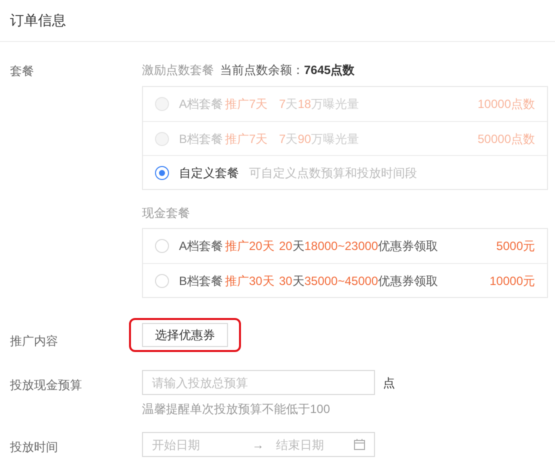  Describe the element at coordinates (34, 341) in the screenshot. I see `field-label: 推广内容` at that location.